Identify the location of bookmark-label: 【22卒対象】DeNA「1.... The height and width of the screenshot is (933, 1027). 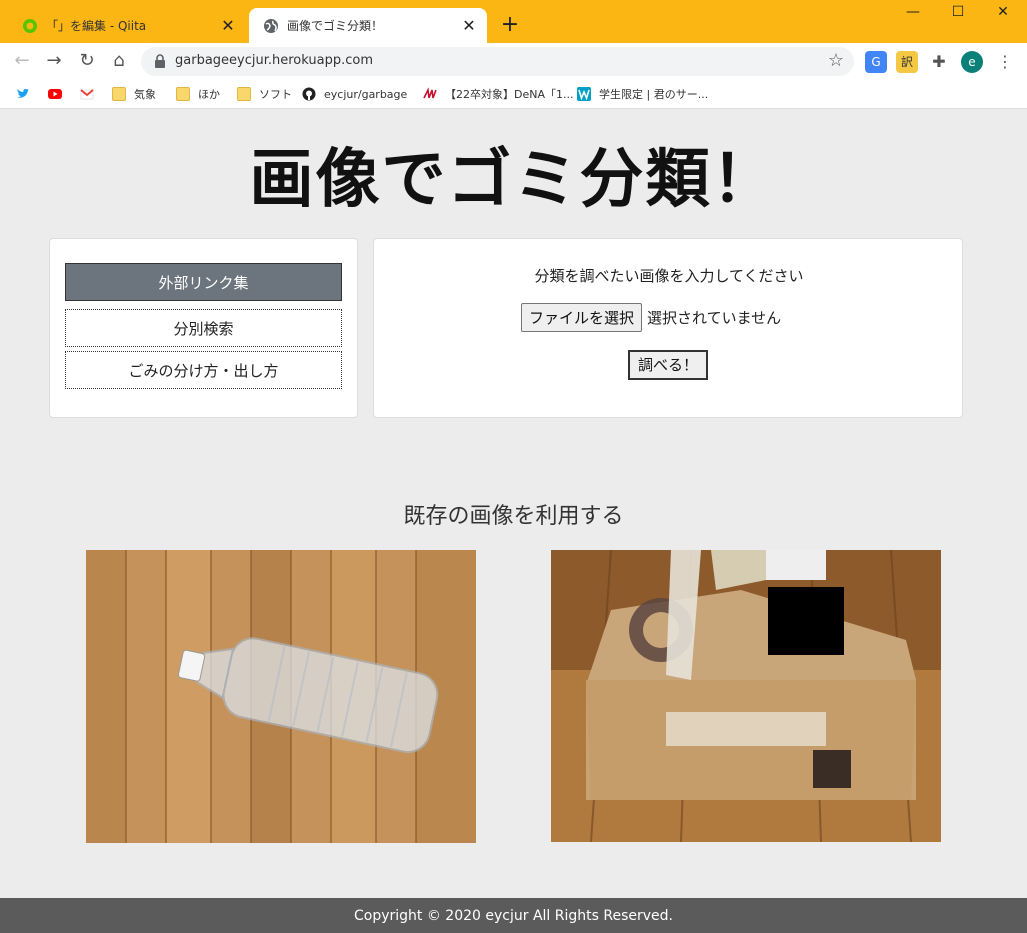
(509, 94).